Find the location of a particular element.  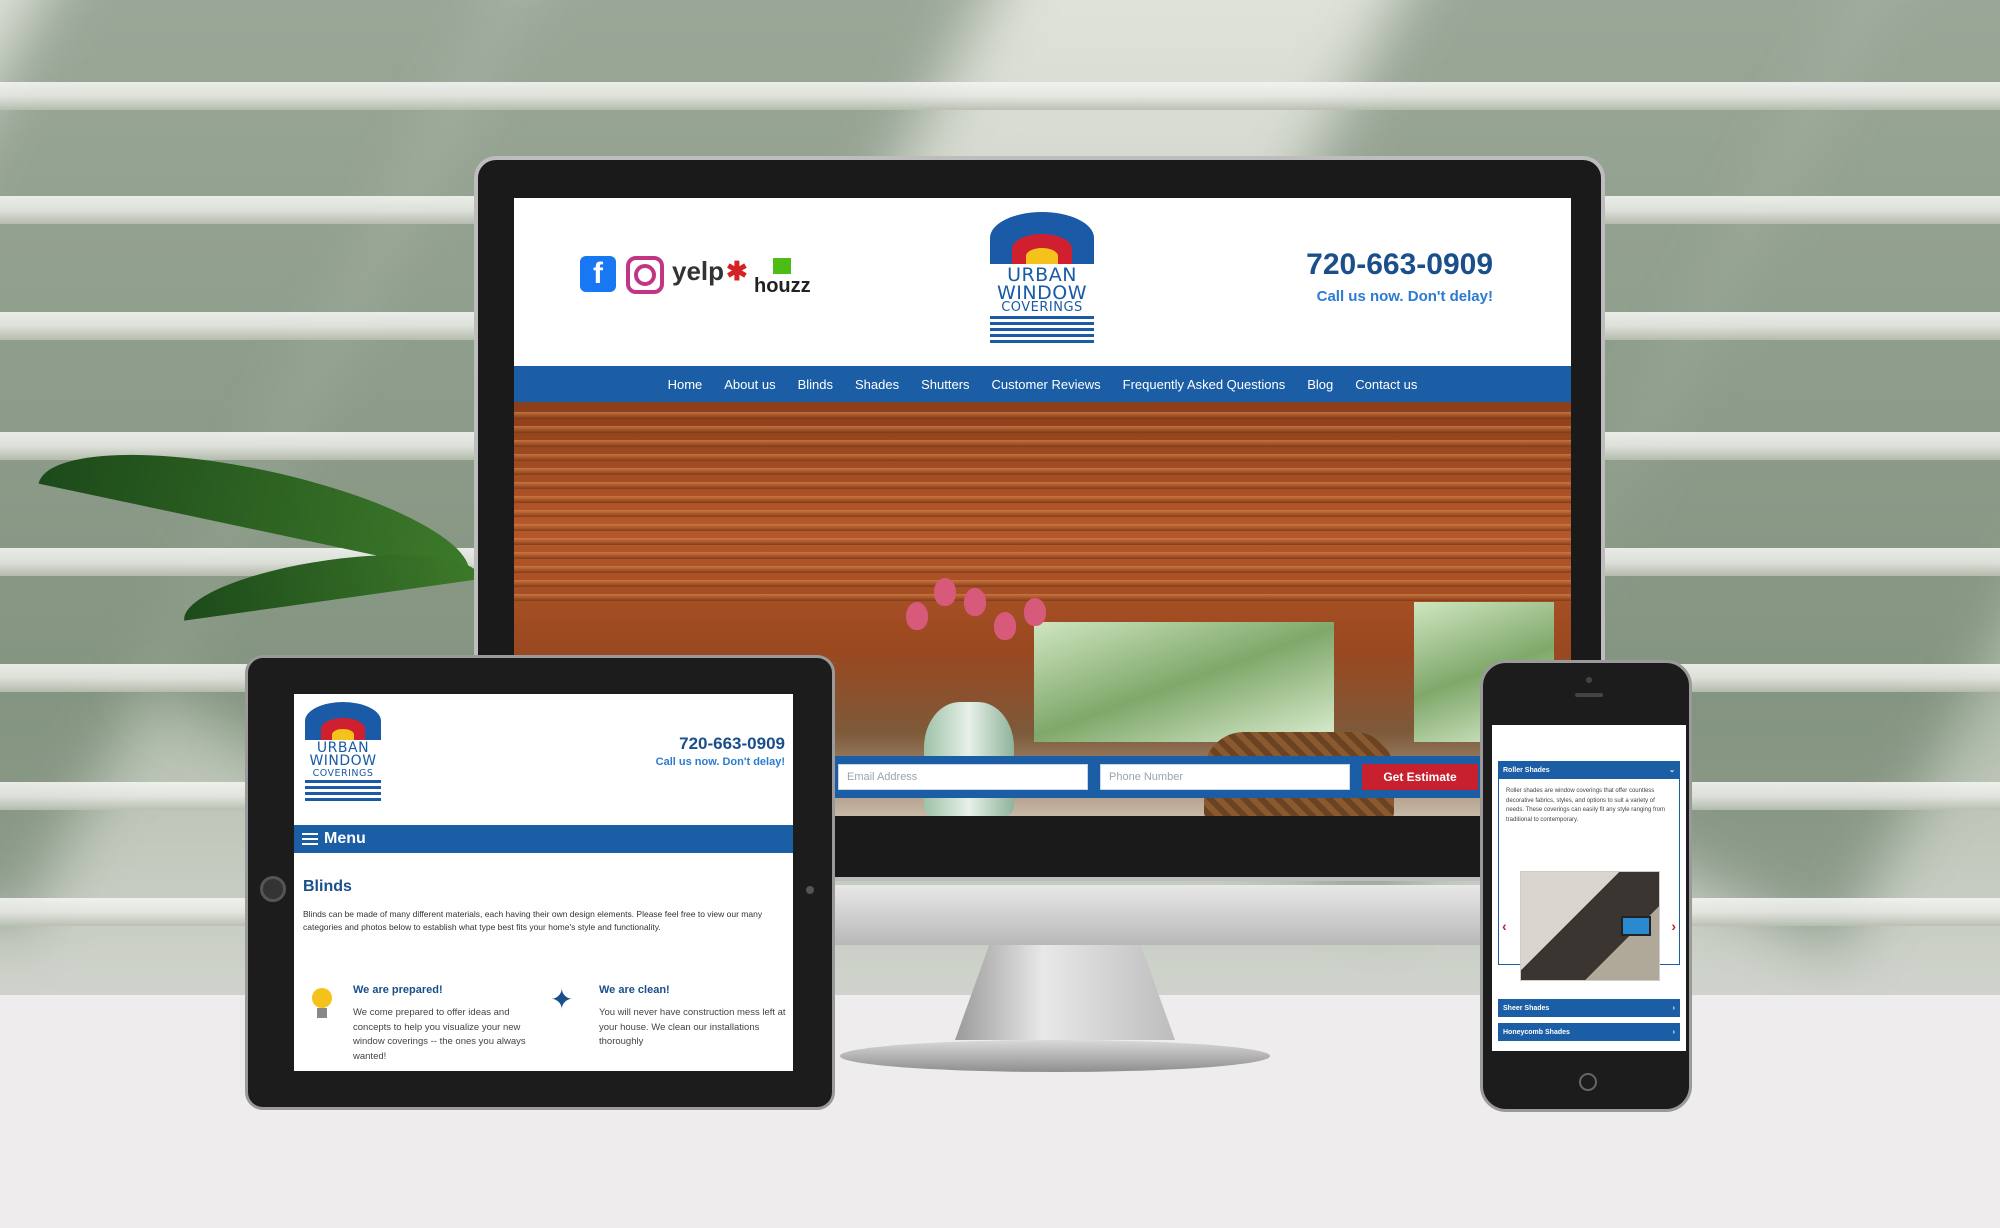

phone-camera is located at coordinates (1589, 680).